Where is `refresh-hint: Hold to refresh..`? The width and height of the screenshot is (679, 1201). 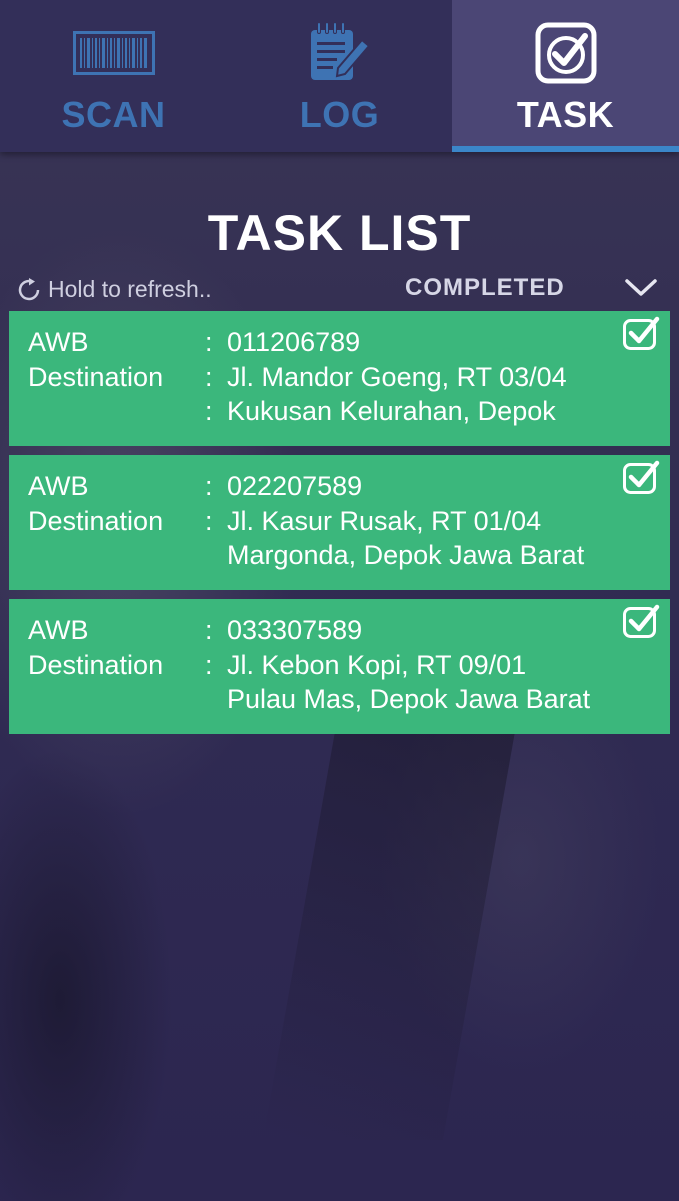
refresh-hint: Hold to refresh.. is located at coordinates (114, 289).